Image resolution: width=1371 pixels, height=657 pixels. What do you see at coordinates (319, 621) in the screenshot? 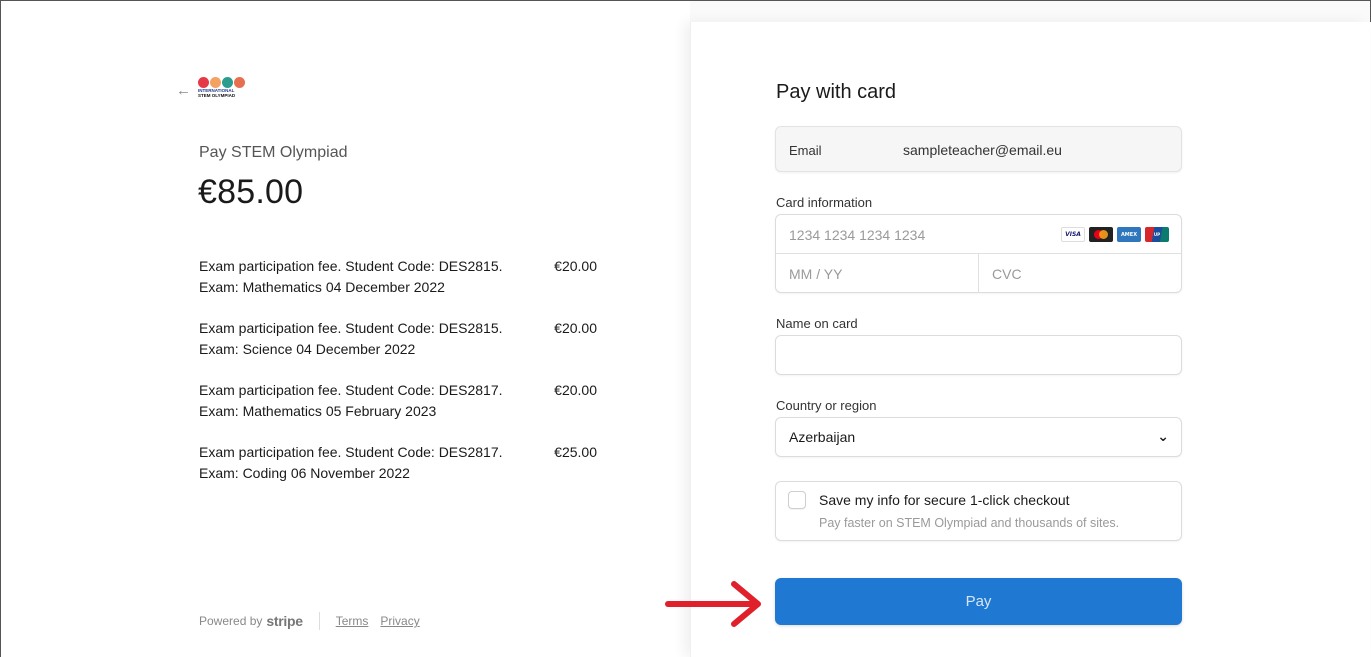
I see `footer-divider` at bounding box center [319, 621].